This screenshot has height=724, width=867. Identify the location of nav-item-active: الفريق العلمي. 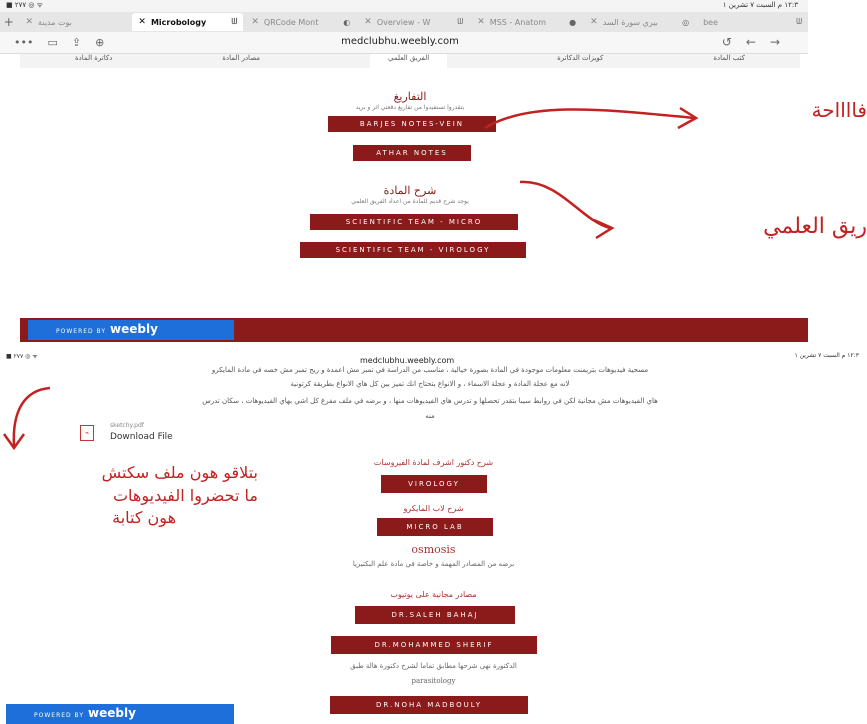
(409, 61).